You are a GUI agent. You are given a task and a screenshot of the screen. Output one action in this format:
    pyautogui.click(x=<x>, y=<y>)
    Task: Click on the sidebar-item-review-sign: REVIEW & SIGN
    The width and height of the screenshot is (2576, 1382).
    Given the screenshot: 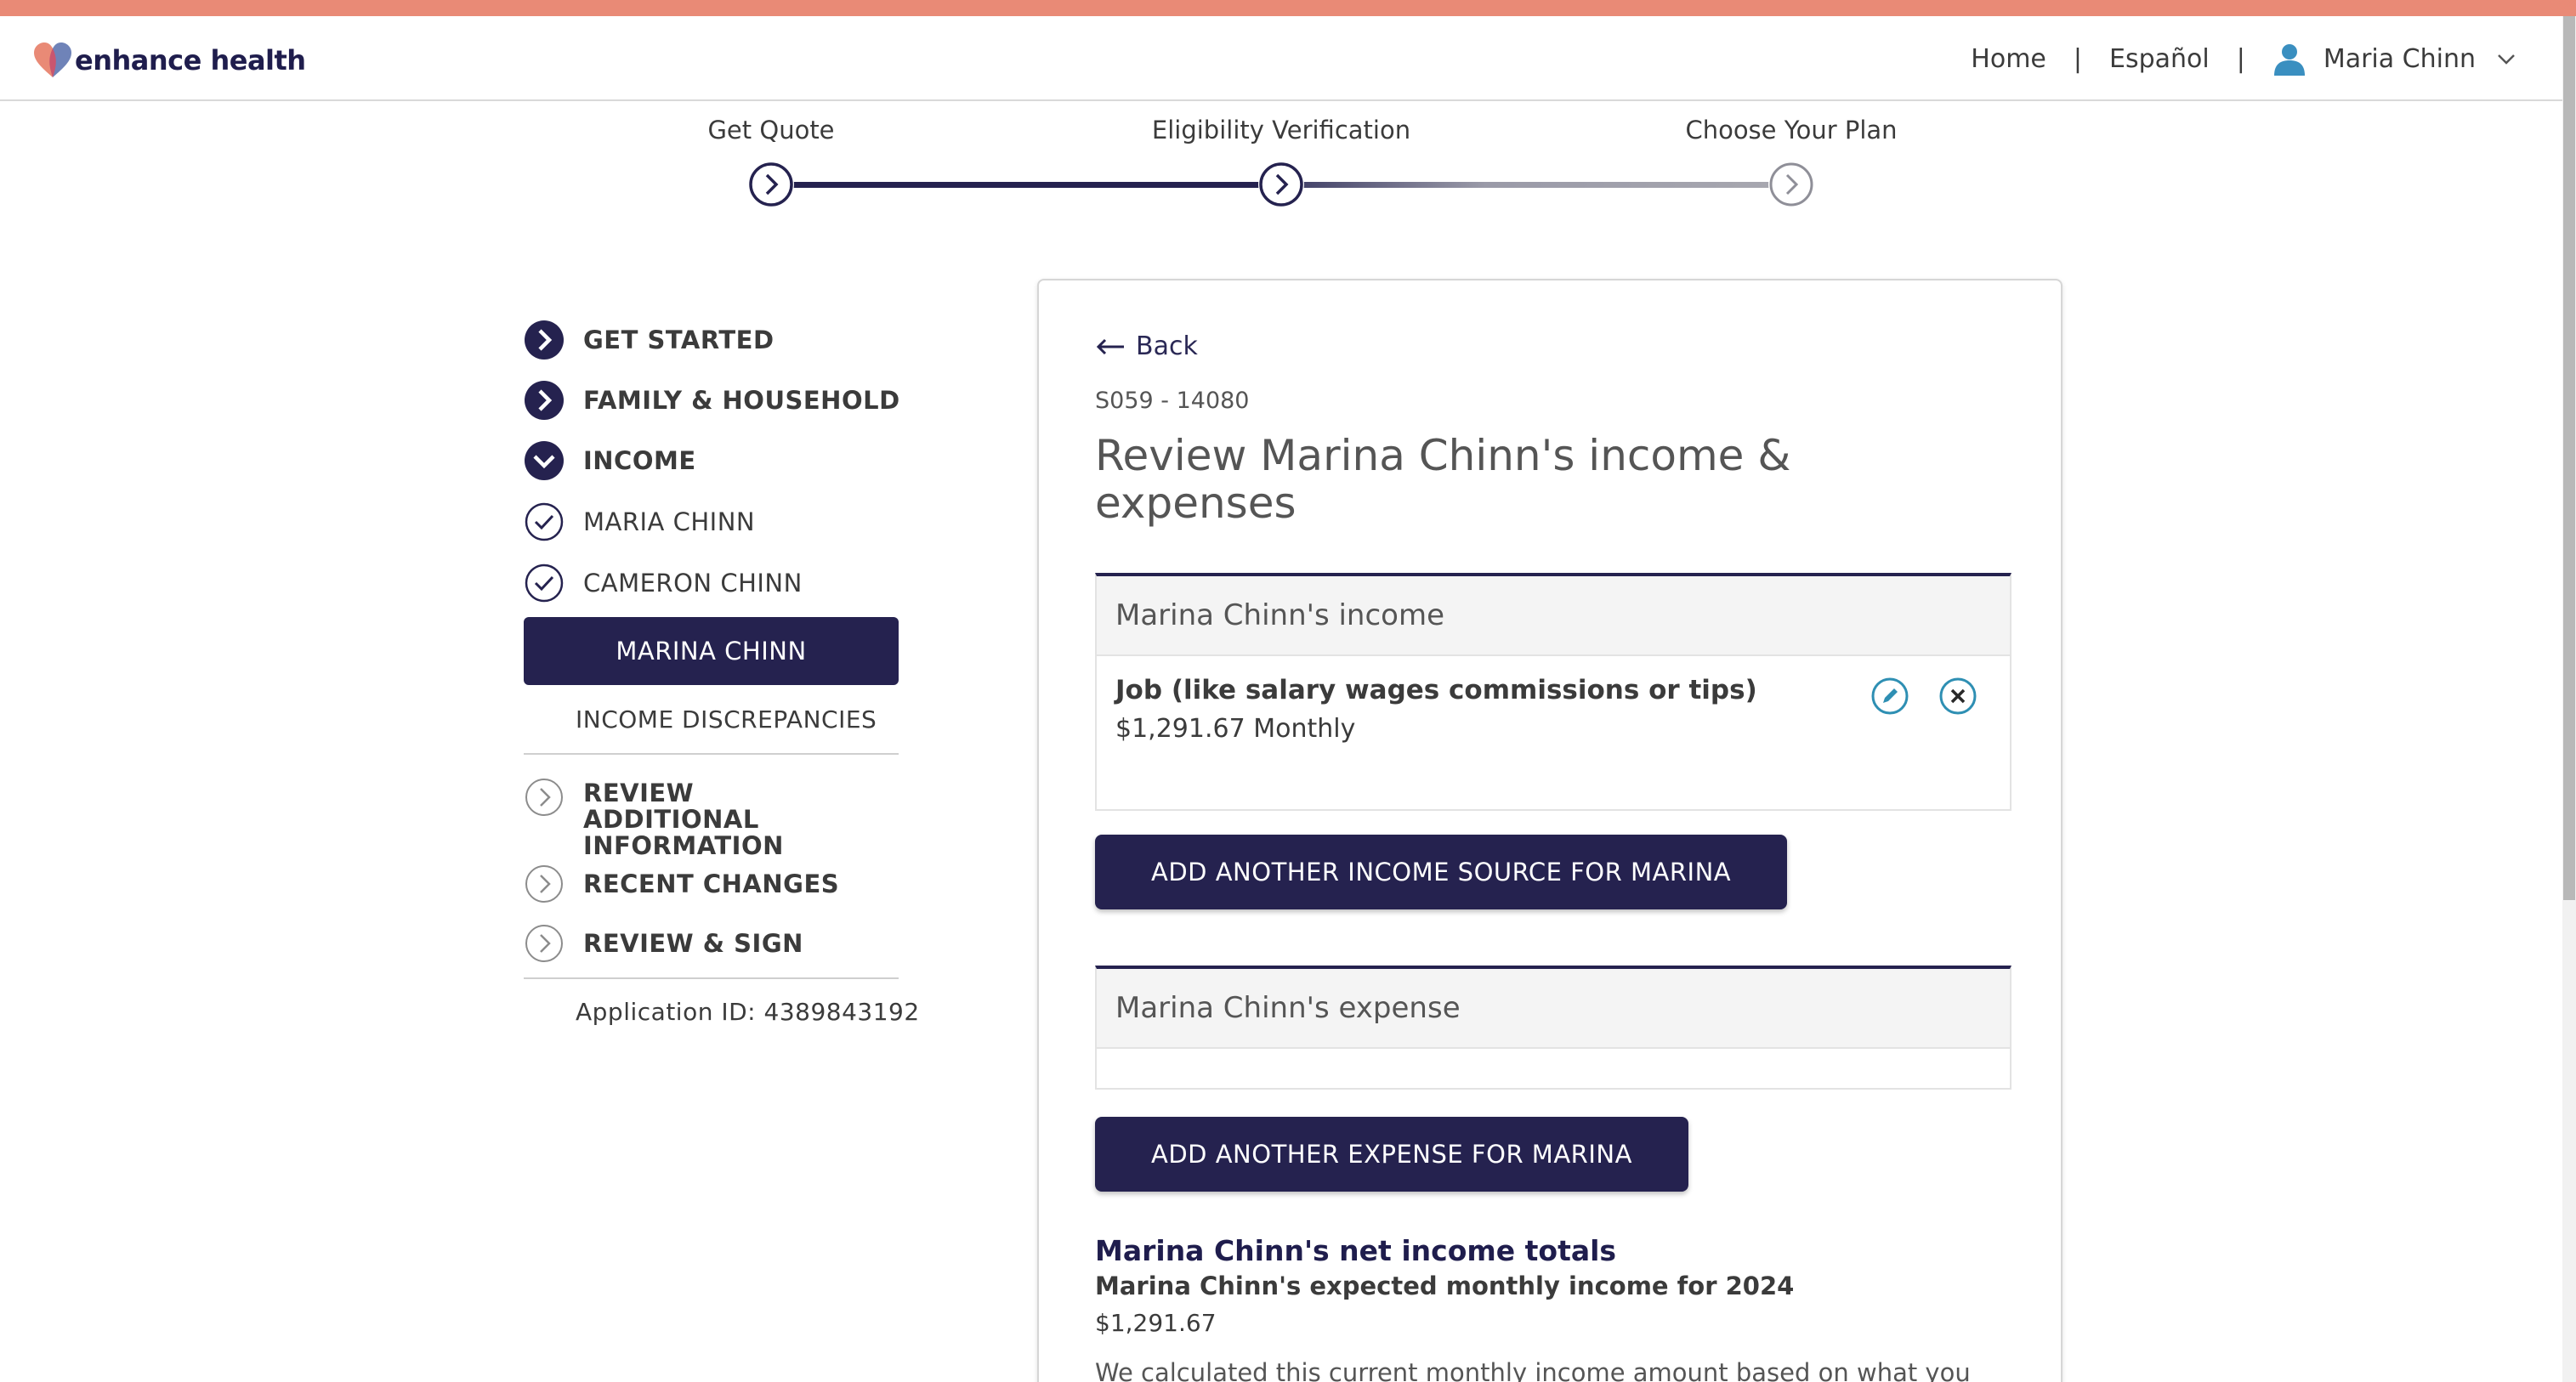 What is the action you would take?
    pyautogui.click(x=664, y=943)
    